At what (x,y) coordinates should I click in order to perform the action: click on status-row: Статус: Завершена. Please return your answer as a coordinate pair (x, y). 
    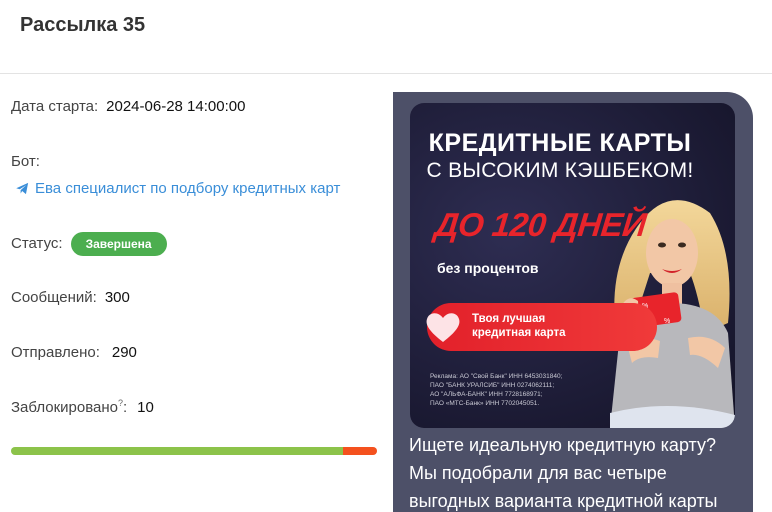
    Looking at the image, I should click on (89, 244).